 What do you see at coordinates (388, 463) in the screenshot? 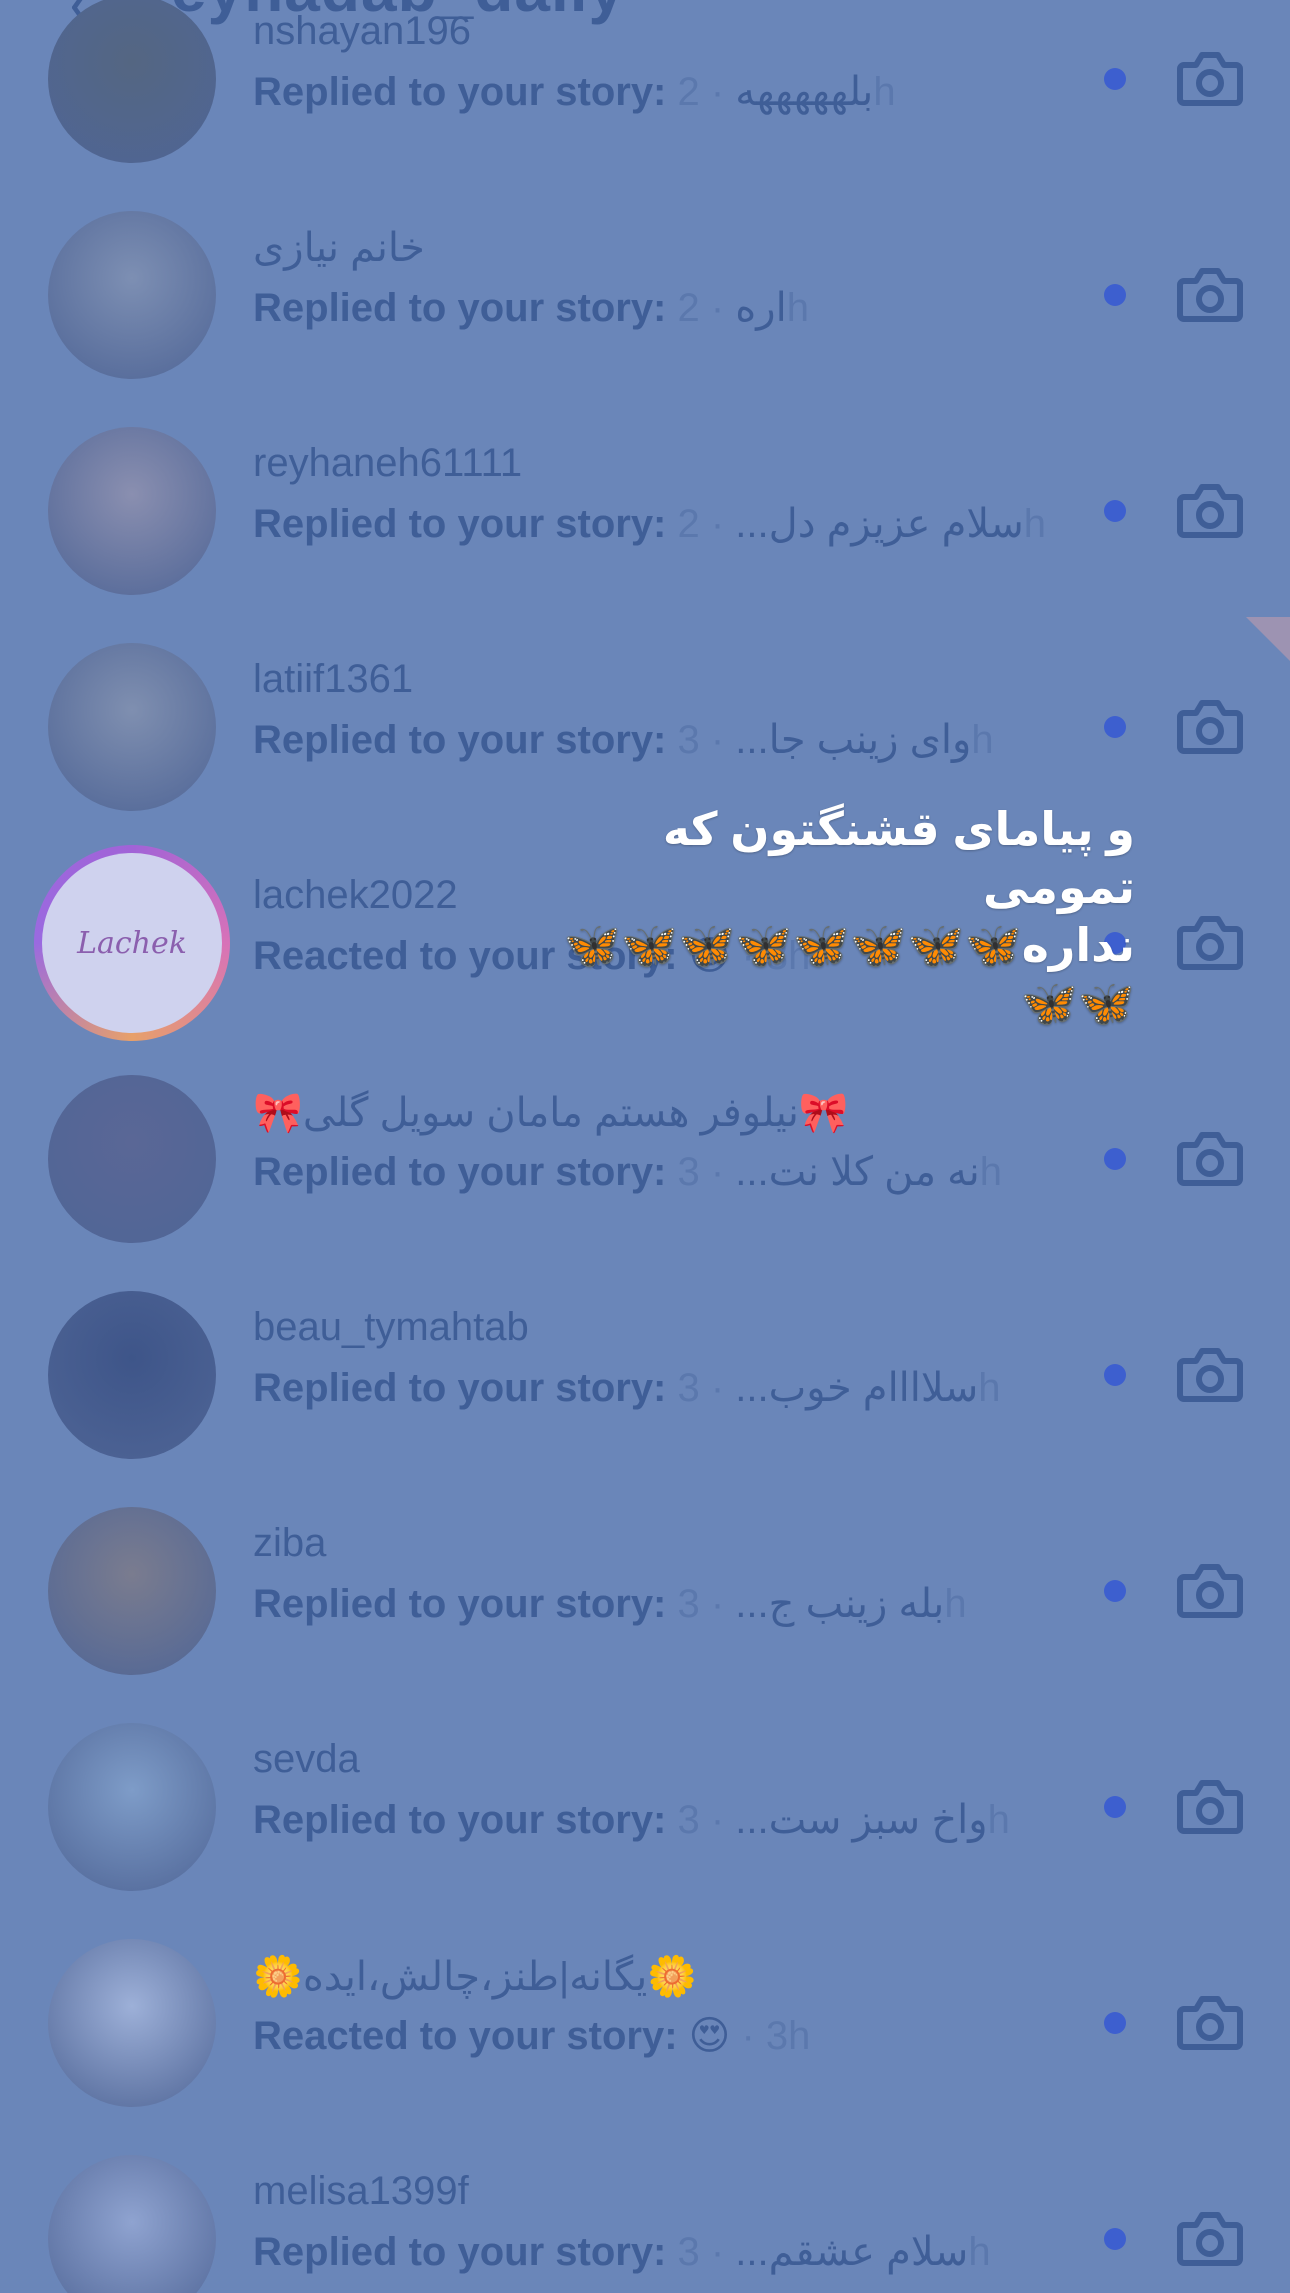
I see `username: reyhaneh61111` at bounding box center [388, 463].